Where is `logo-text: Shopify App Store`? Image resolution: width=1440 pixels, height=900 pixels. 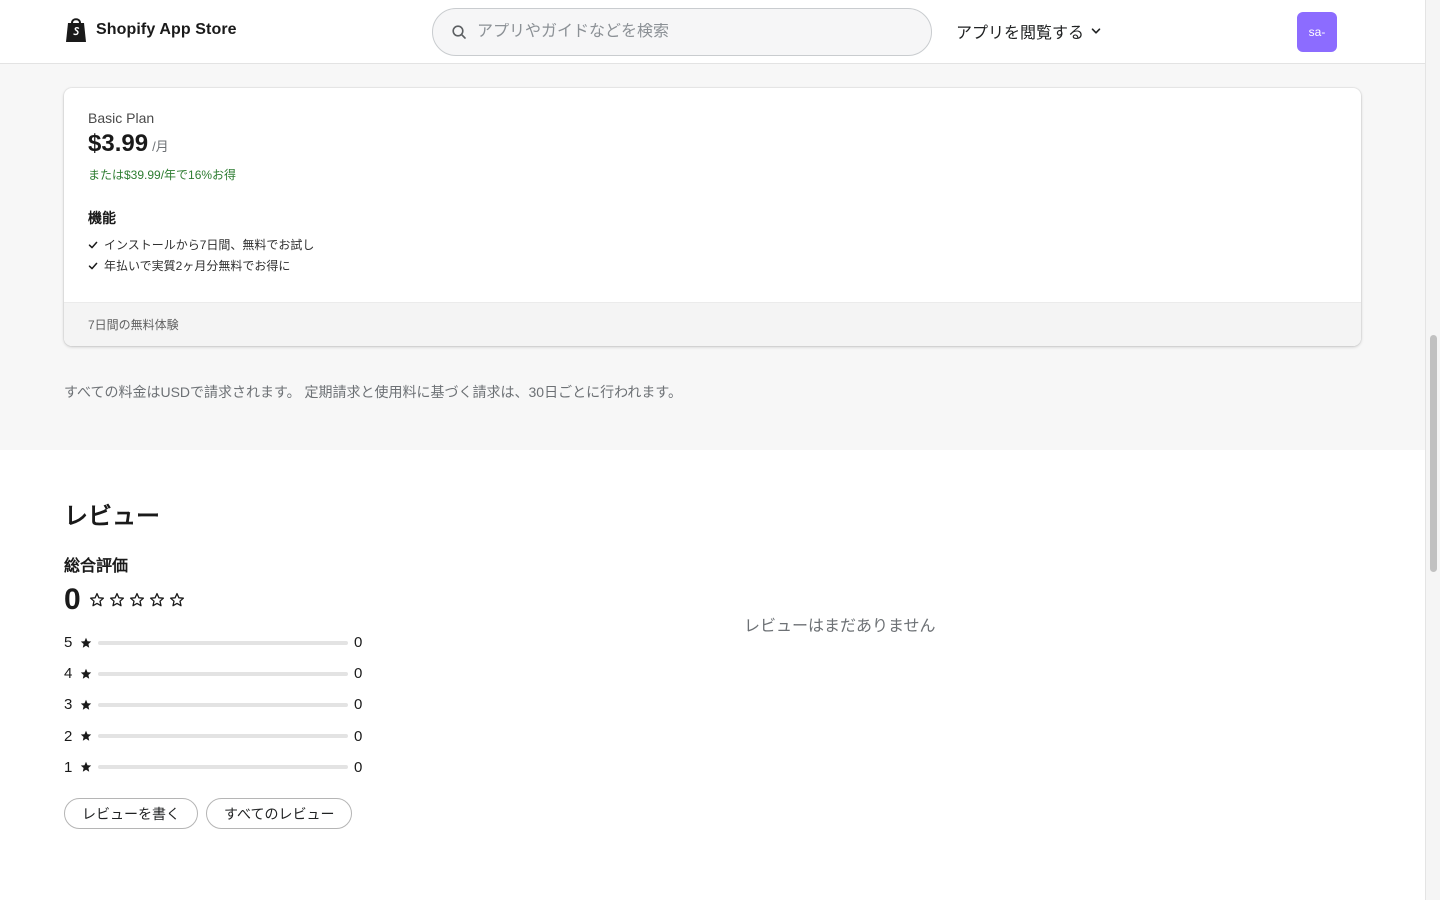
logo-text: Shopify App Store is located at coordinates (166, 29).